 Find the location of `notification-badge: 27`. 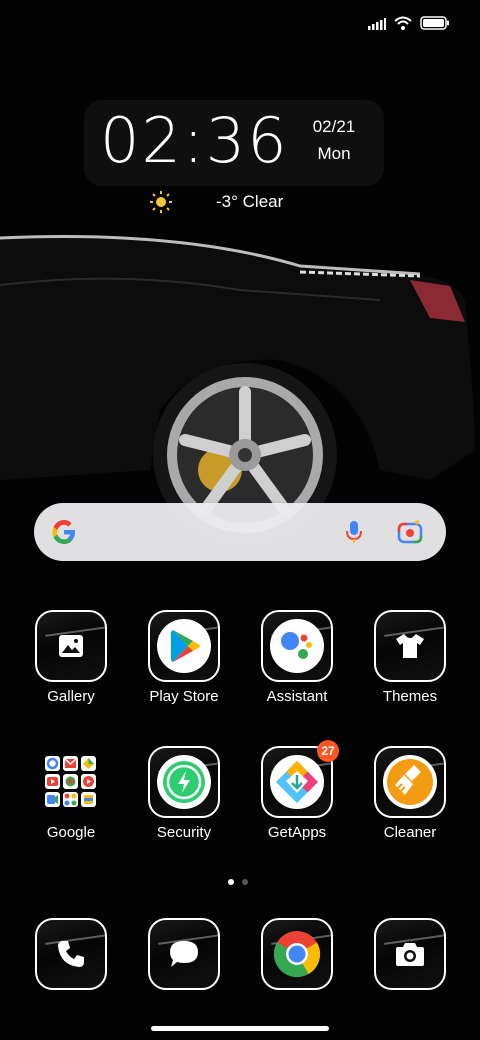

notification-badge: 27 is located at coordinates (328, 751).